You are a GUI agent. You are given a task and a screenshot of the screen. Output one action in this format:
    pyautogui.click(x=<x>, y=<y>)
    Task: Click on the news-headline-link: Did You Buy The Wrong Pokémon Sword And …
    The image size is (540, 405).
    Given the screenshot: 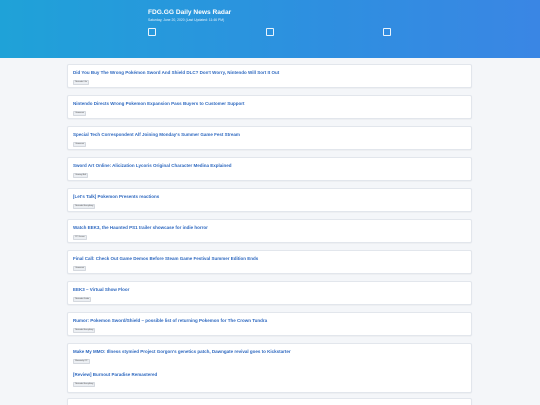 What is the action you would take?
    pyautogui.click(x=176, y=72)
    